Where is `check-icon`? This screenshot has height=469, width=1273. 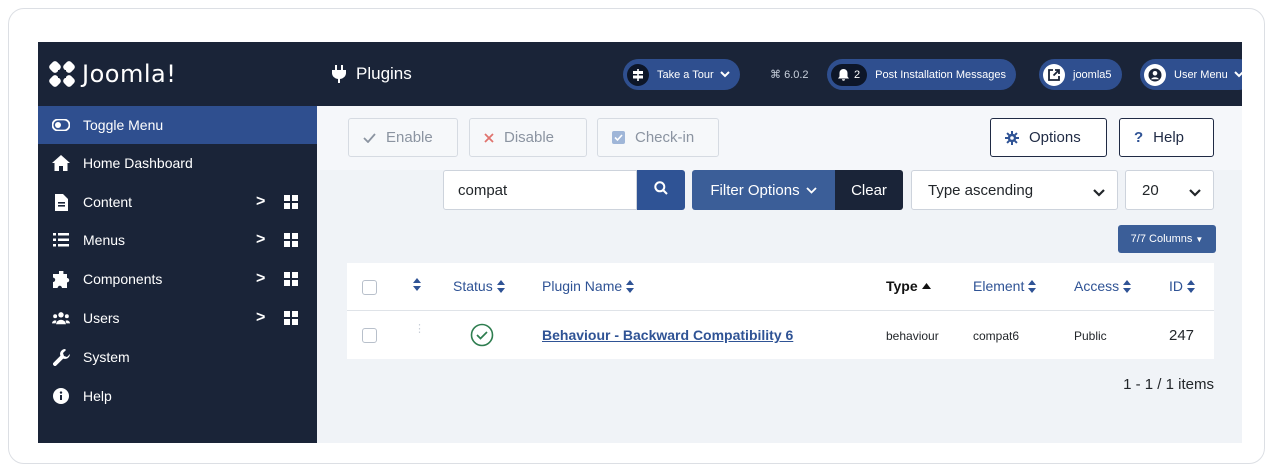 check-icon is located at coordinates (369, 137).